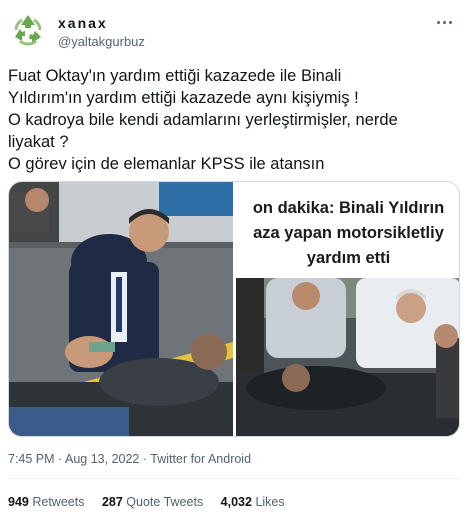 The image size is (468, 514). What do you see at coordinates (38, 142) in the screenshot?
I see `tweet-text-line: liyakat ?` at bounding box center [38, 142].